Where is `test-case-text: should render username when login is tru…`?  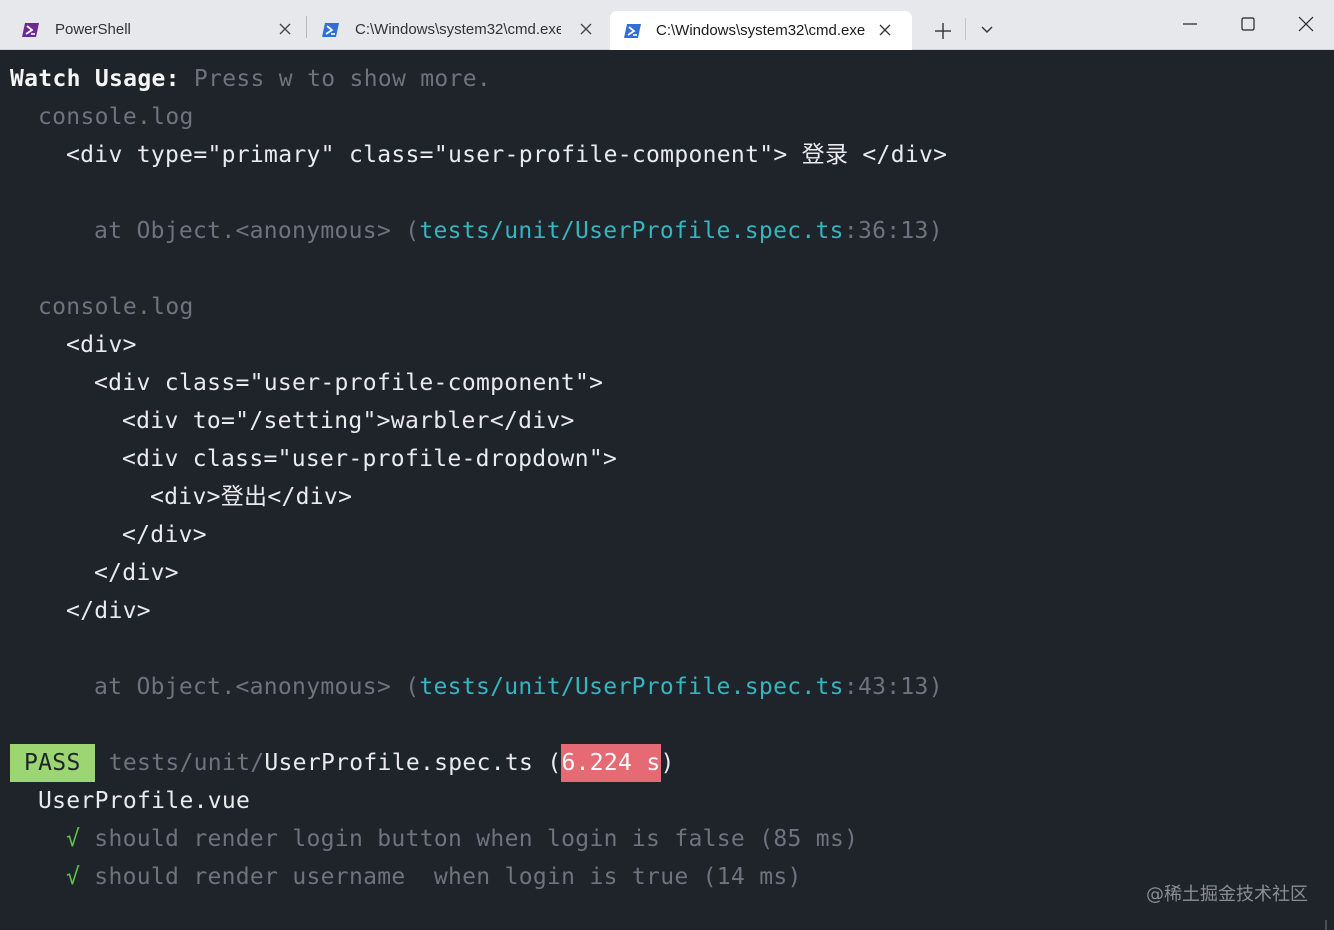
test-case-text: should render username when login is tru… is located at coordinates (441, 877).